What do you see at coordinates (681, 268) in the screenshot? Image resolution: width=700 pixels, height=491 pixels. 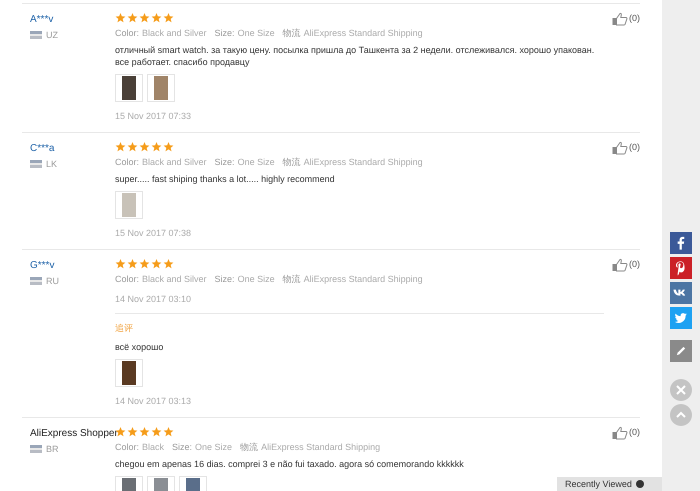 I see `pinterest-share-button` at bounding box center [681, 268].